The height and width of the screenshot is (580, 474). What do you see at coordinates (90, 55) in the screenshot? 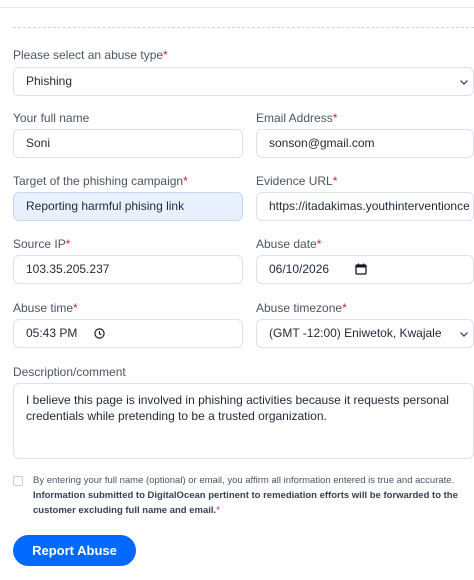
I see `abuse-type-label: Please select an abuse type*` at bounding box center [90, 55].